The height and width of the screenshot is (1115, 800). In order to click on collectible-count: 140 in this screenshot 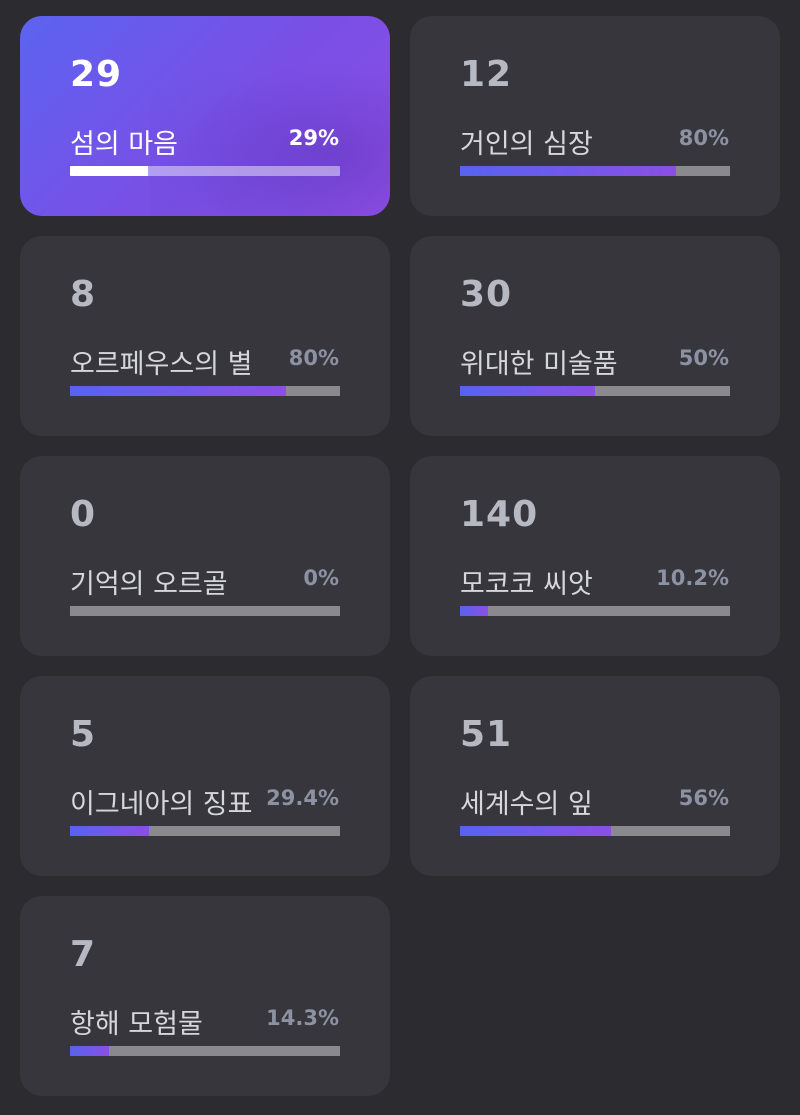, I will do `click(499, 514)`.